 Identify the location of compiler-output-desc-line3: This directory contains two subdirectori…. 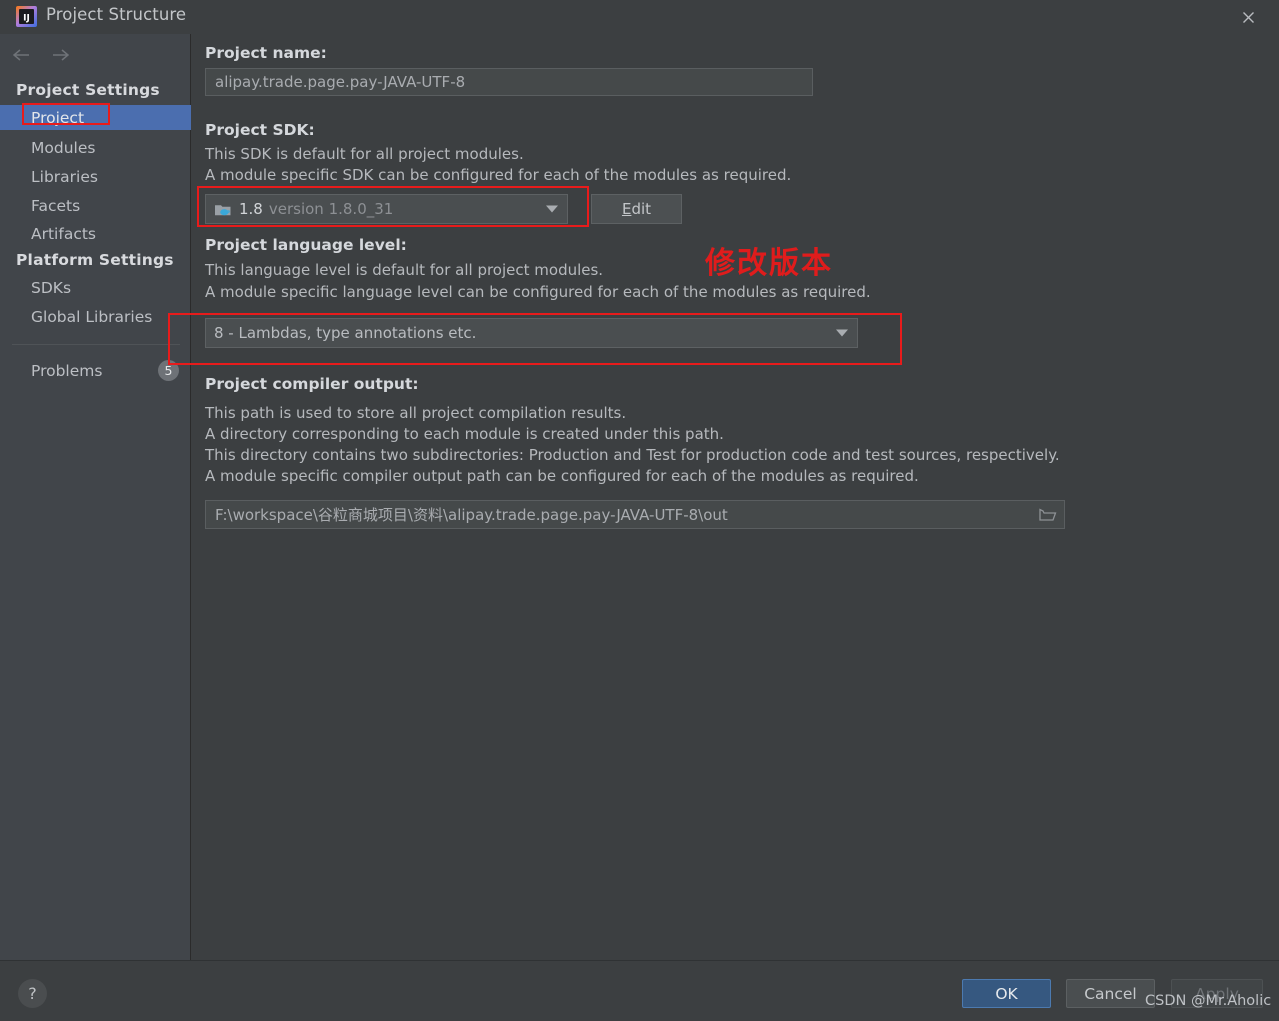
(632, 455).